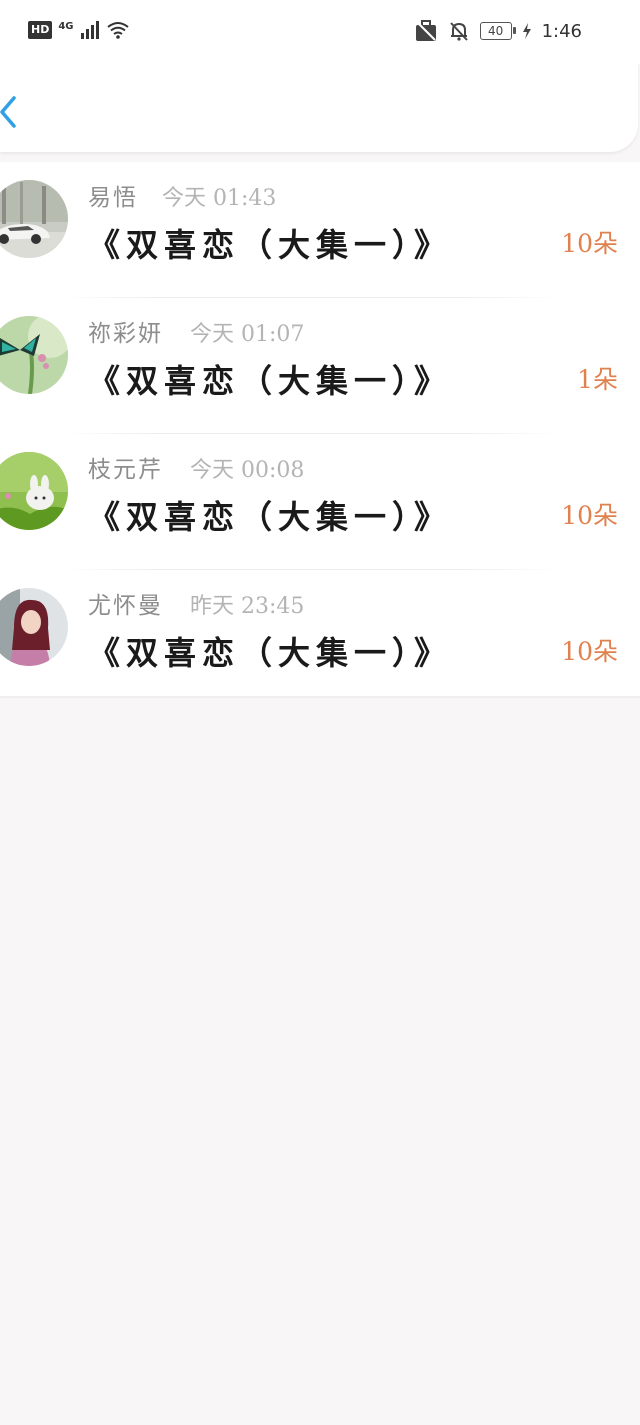 This screenshot has width=640, height=1425. I want to click on sender-name: 枝元芹, so click(125, 470).